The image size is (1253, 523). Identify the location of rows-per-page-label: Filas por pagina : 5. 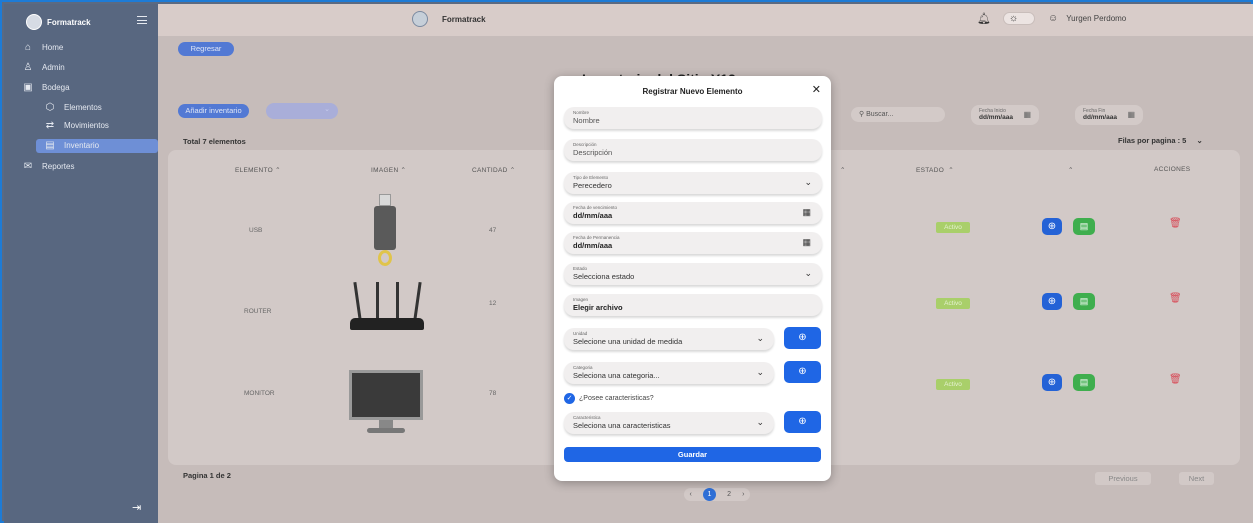
(1152, 140).